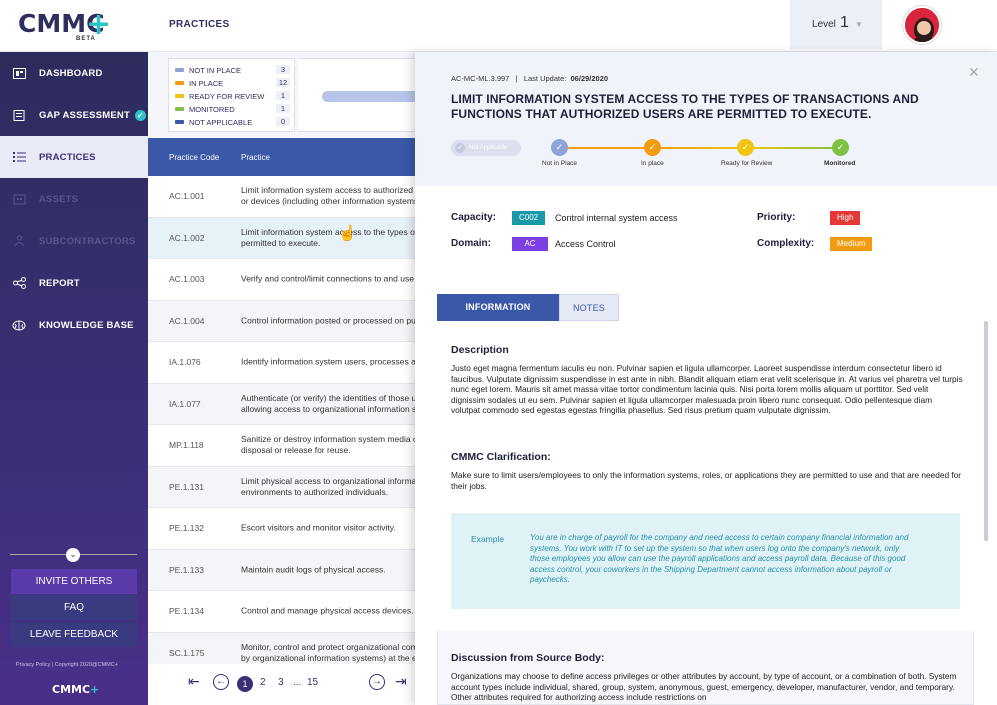 The image size is (997, 705). What do you see at coordinates (793, 148) in the screenshot?
I see `step-connector` at bounding box center [793, 148].